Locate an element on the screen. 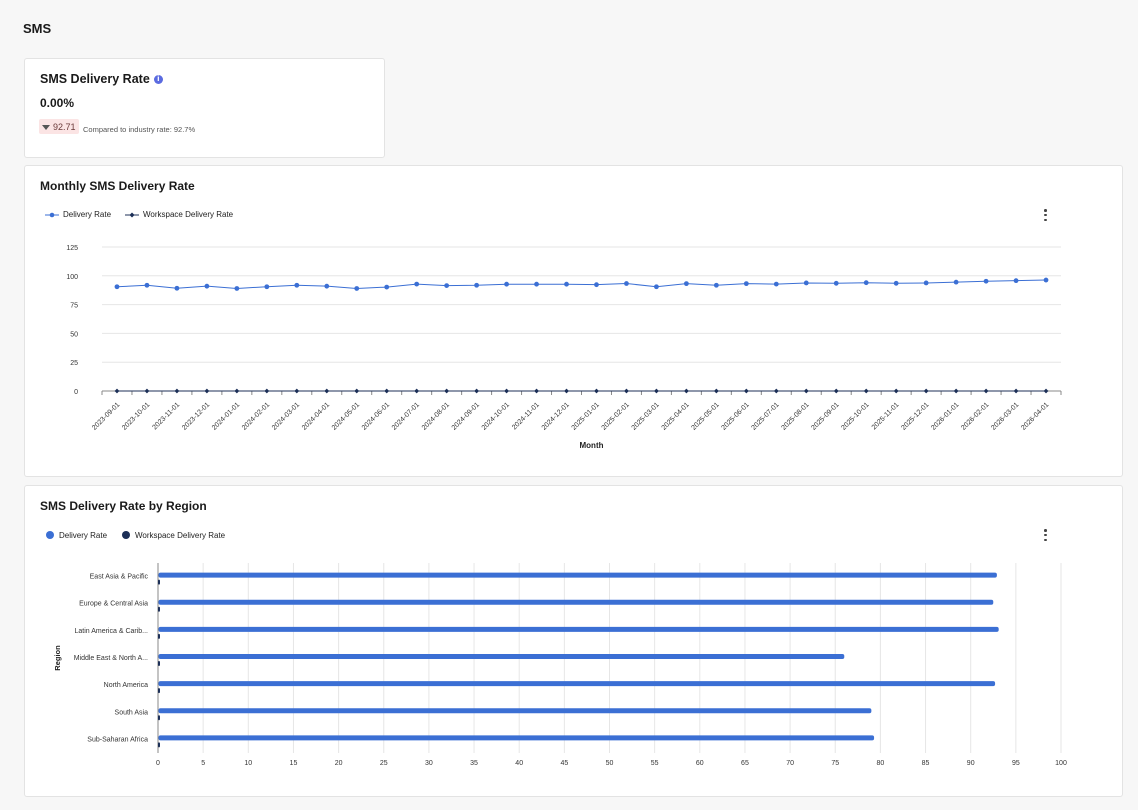 Image resolution: width=1138 pixels, height=810 pixels. kpi-delta-badge: 92.71 is located at coordinates (59, 126).